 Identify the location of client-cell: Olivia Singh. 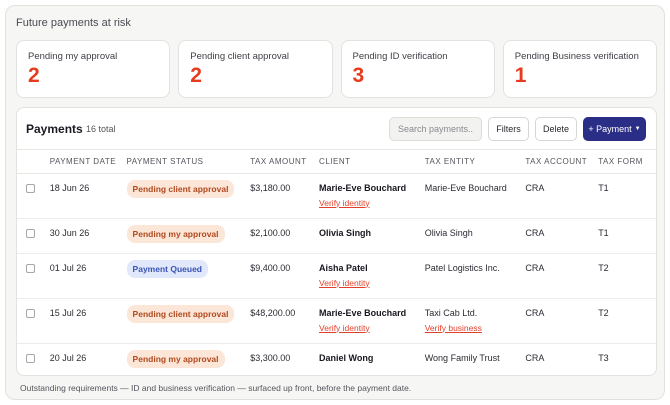
(372, 236).